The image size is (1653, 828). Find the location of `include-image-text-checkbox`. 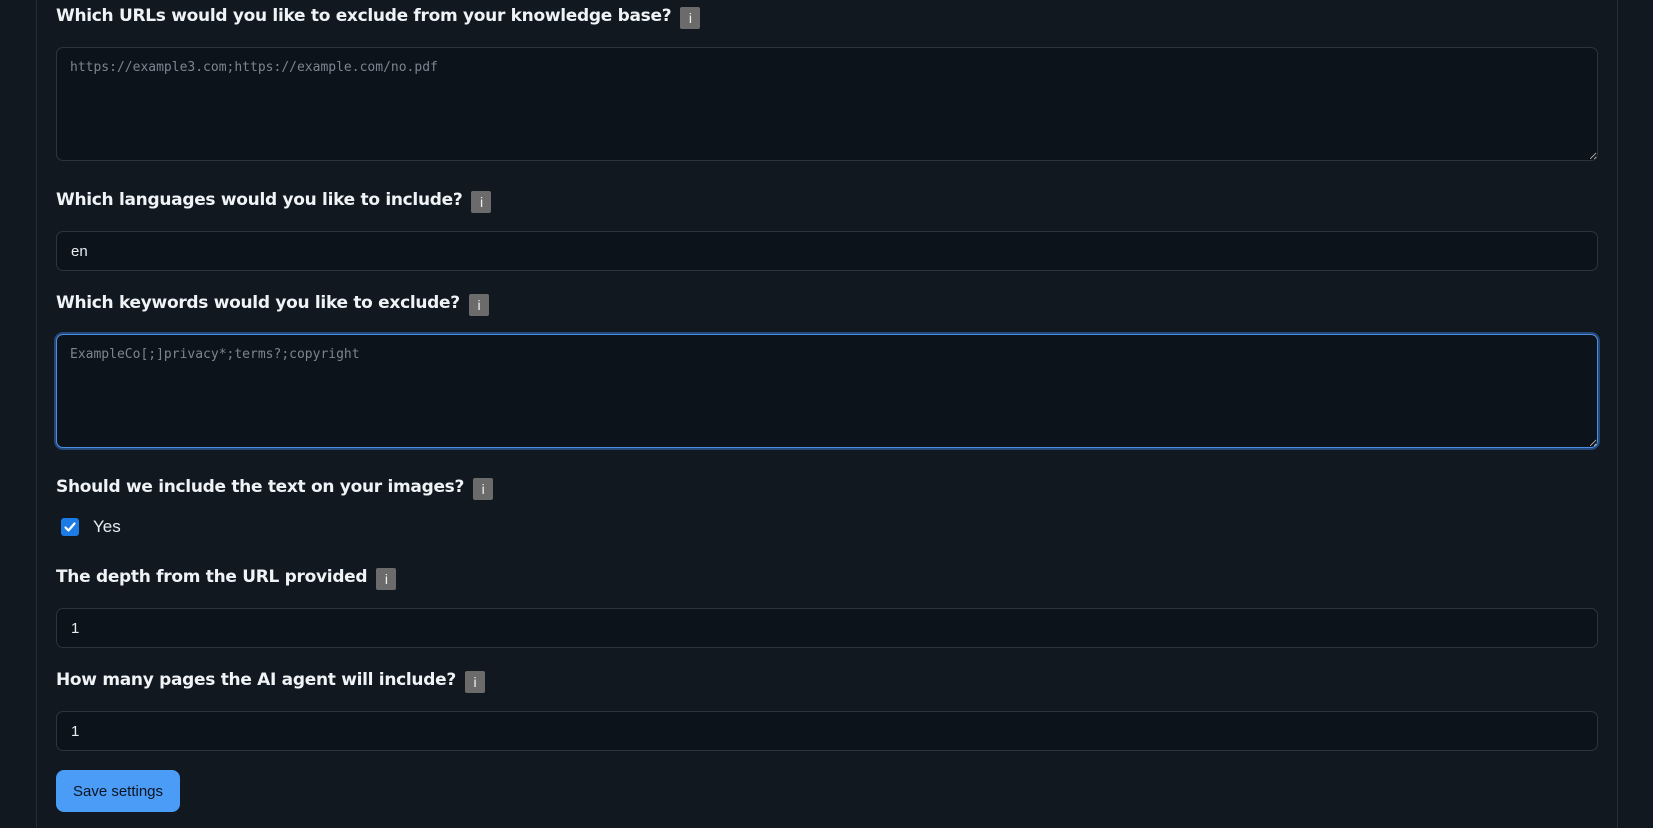

include-image-text-checkbox is located at coordinates (70, 527).